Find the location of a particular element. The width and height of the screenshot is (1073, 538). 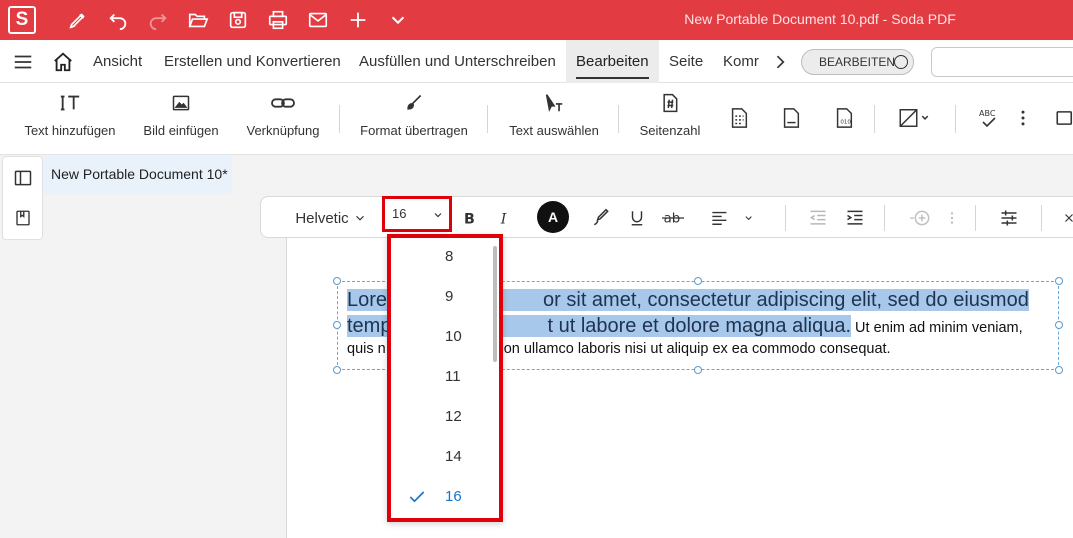

hamburger-menu-icon is located at coordinates (23, 62).